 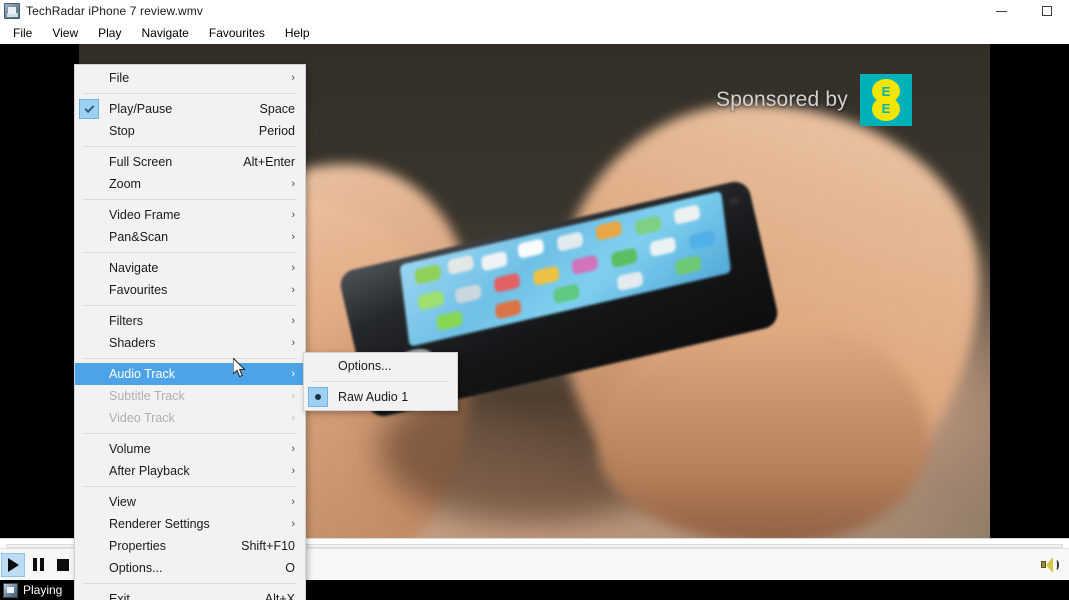 I want to click on window-controls, so click(x=1024, y=11).